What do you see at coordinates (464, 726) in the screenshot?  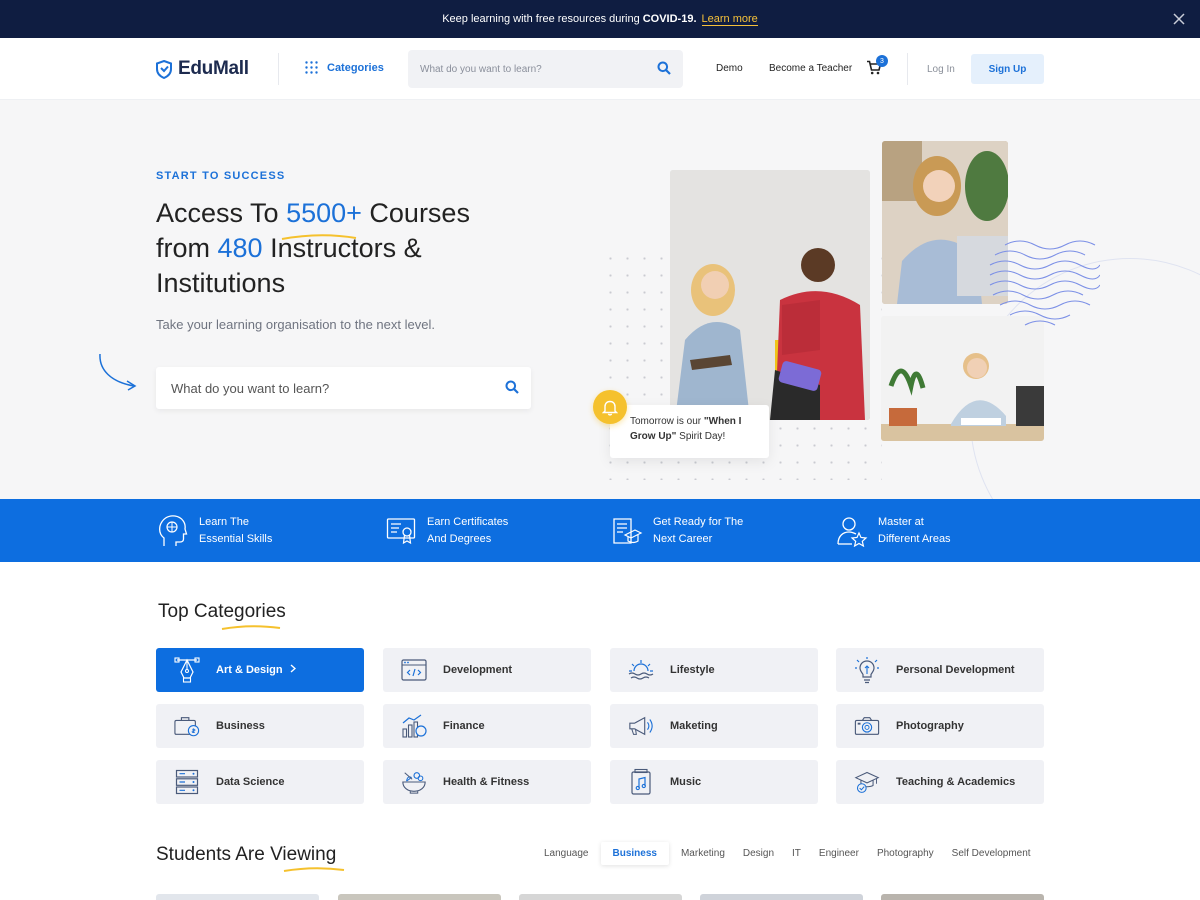 I see `category-label: Finance` at bounding box center [464, 726].